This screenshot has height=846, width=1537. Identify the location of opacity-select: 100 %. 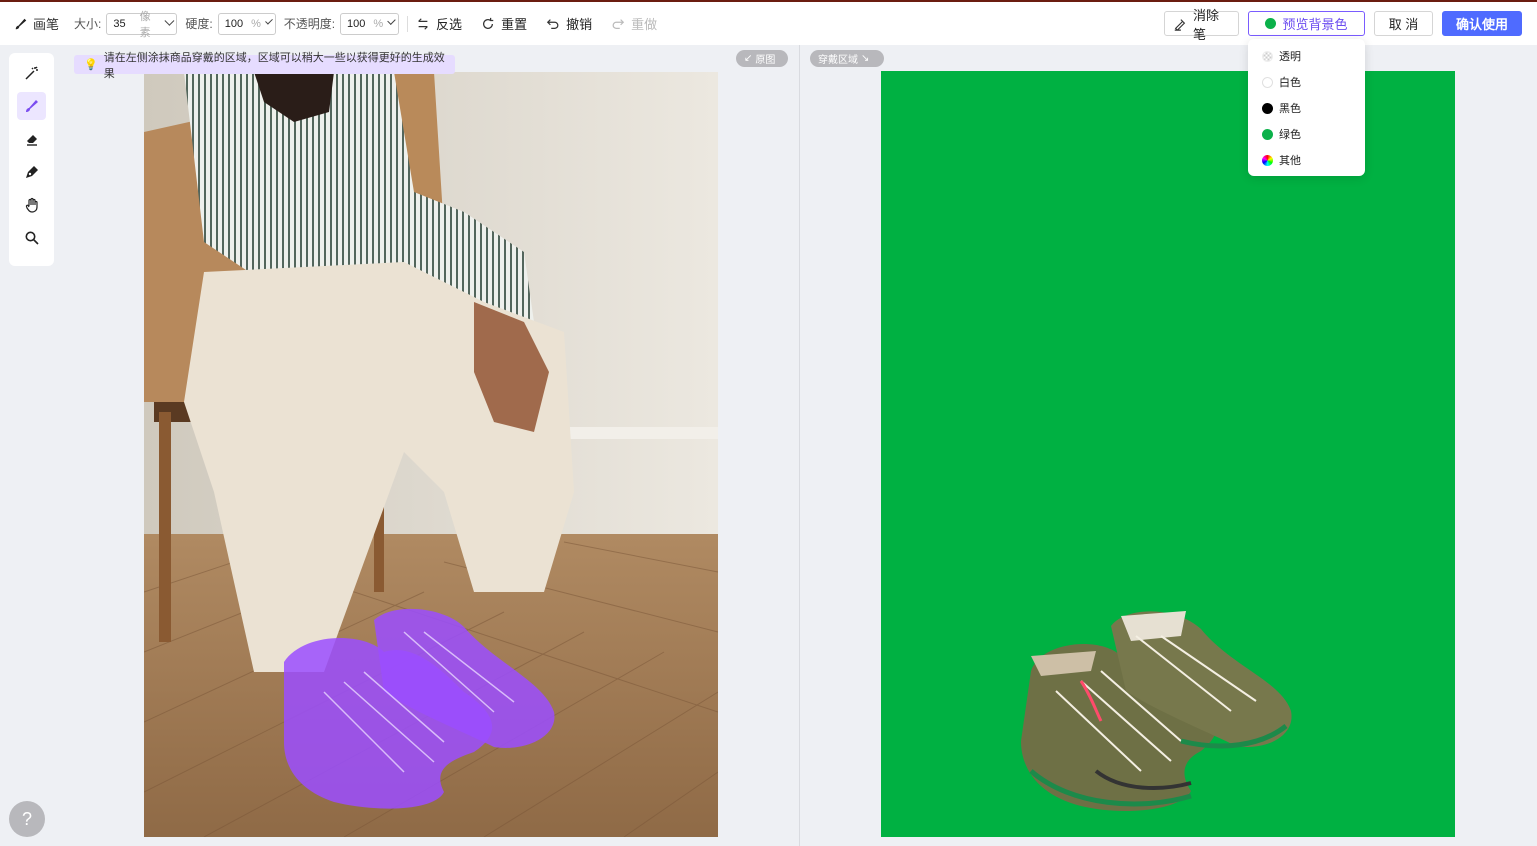
(370, 23).